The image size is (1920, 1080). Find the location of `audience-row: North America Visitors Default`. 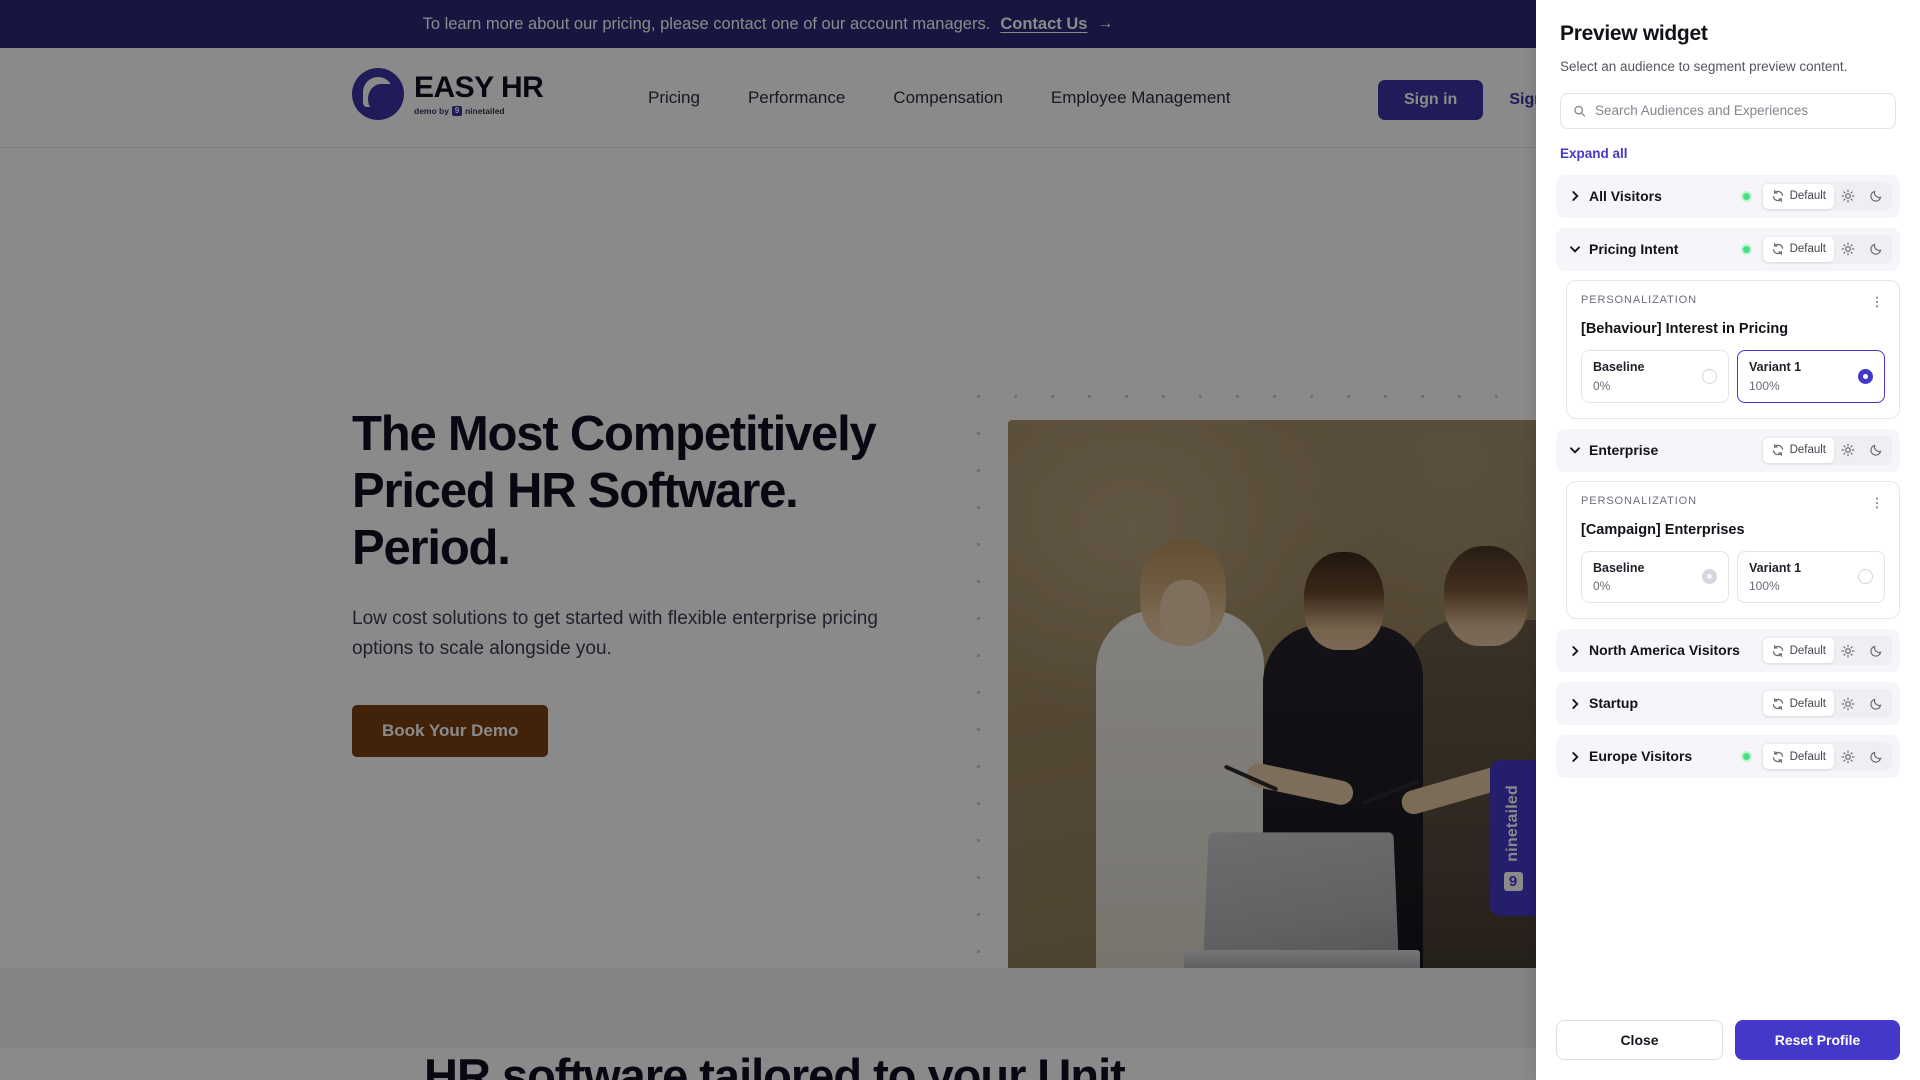

audience-row: North America Visitors Default is located at coordinates (1728, 651).